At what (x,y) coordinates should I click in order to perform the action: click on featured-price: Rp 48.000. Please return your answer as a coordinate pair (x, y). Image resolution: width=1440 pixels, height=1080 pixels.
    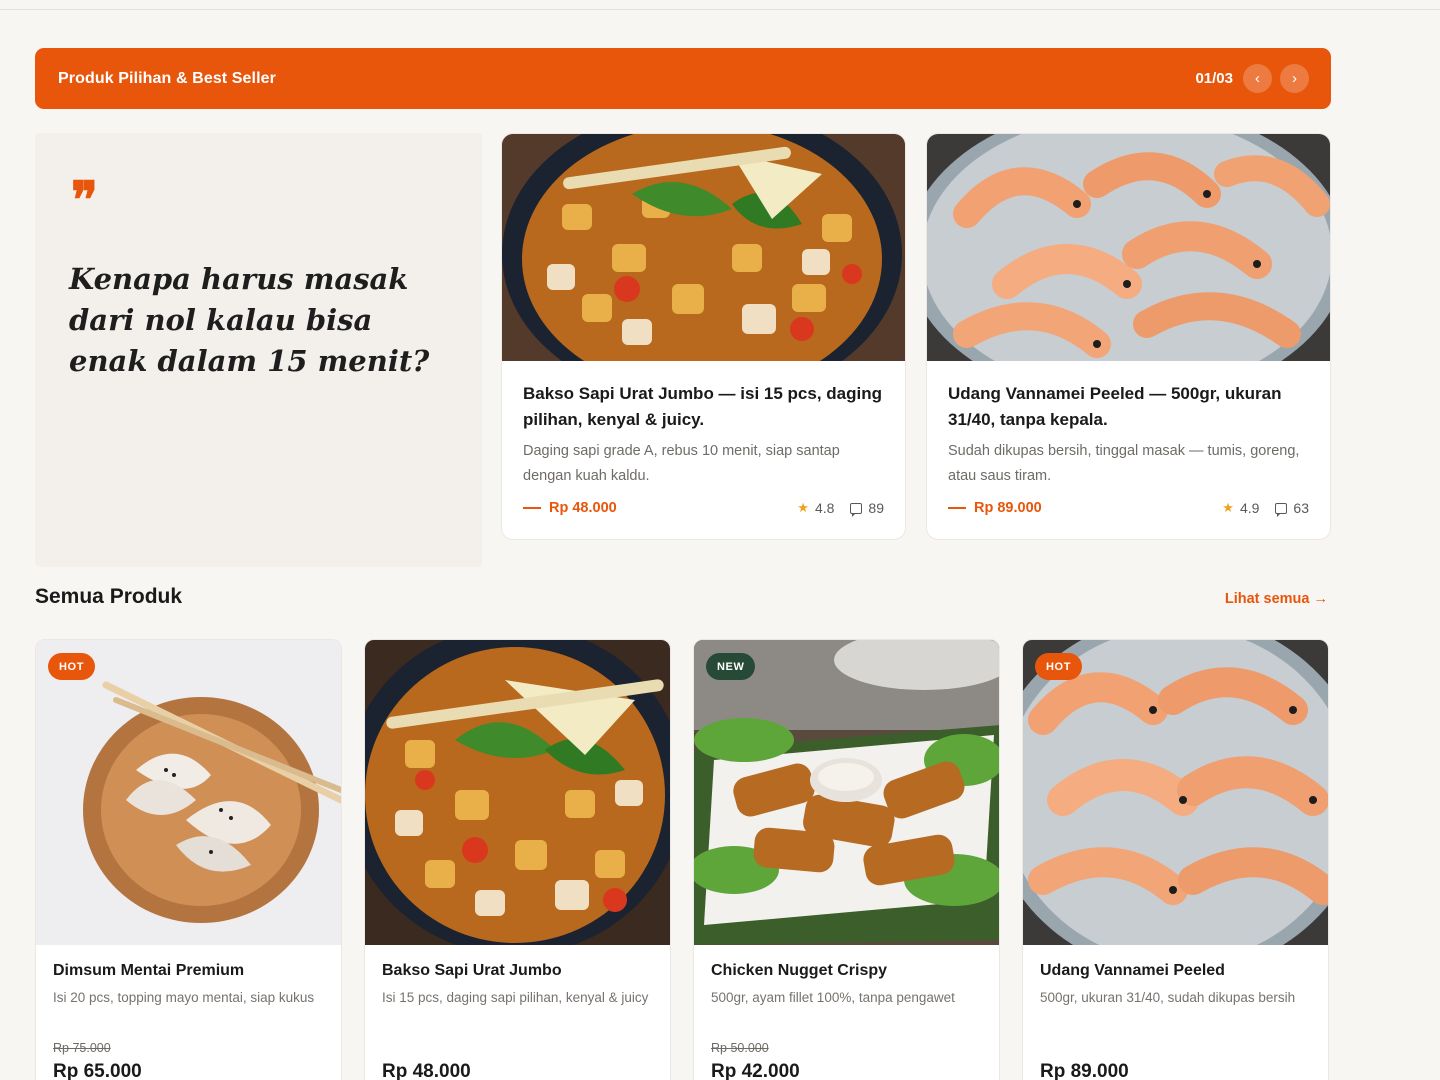
    Looking at the image, I should click on (583, 508).